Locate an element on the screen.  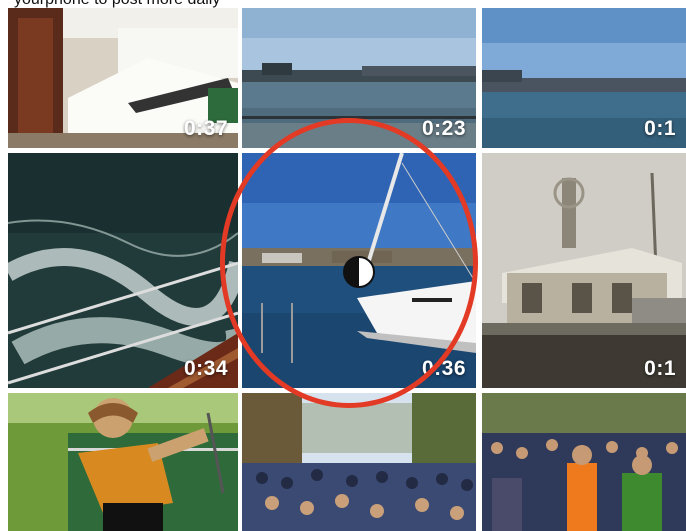
video-duration: 0:36 is located at coordinates (443, 368).